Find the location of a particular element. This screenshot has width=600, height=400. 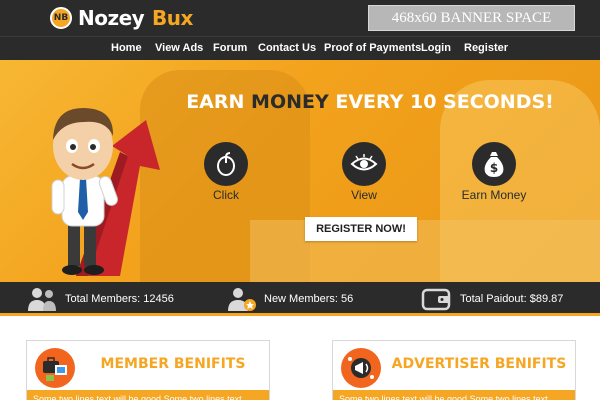

advertiser-megaphone-icon is located at coordinates (361, 368).